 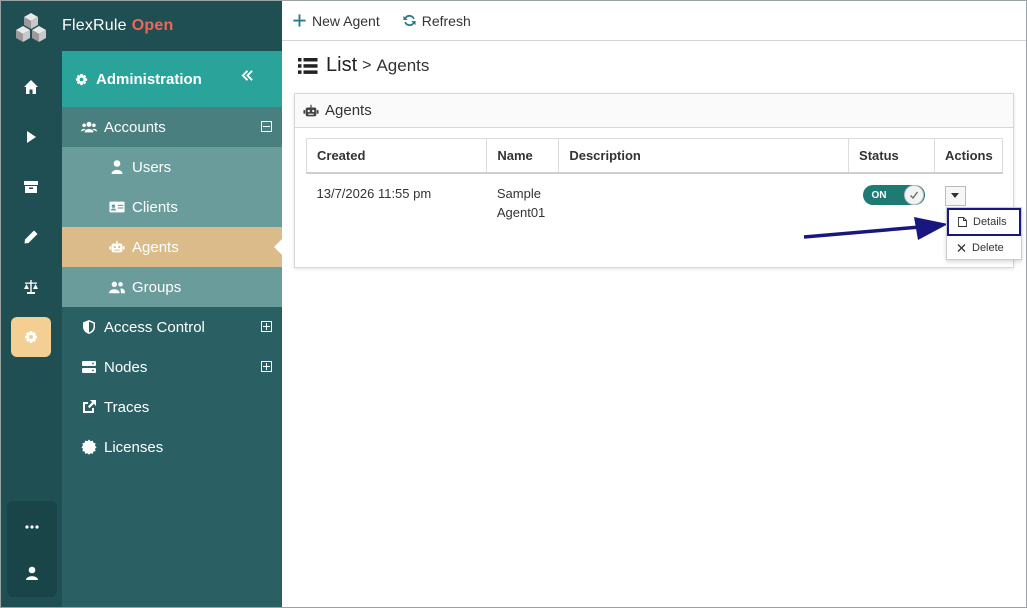 I want to click on sidebar-item-label: Groups, so click(x=157, y=287).